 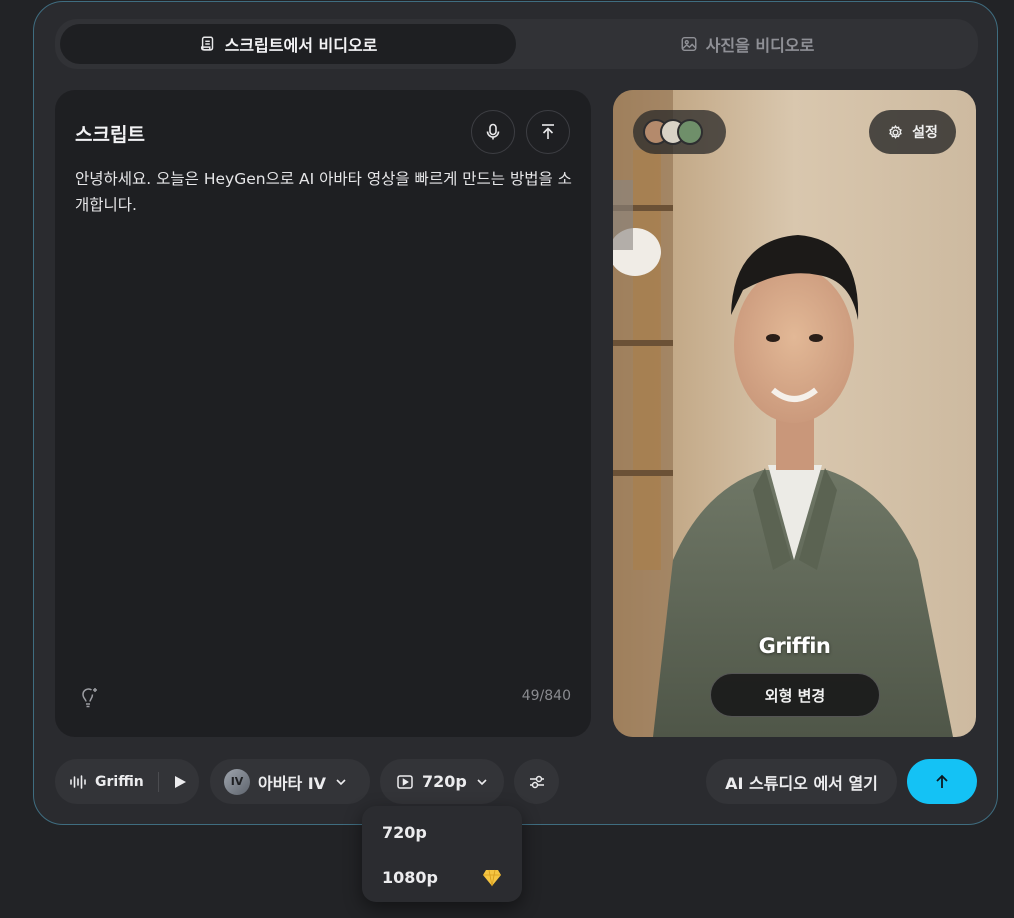 I want to click on voice-selector: Griffin, so click(x=127, y=781).